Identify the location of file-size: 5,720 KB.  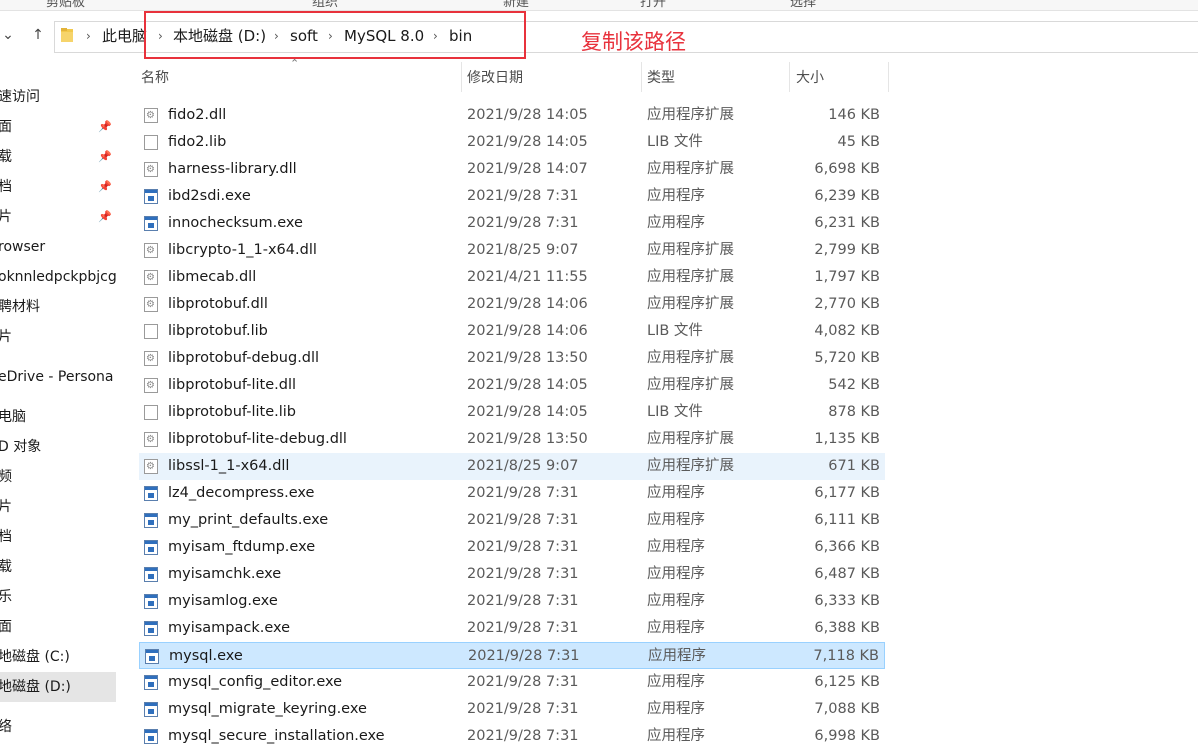
(847, 358).